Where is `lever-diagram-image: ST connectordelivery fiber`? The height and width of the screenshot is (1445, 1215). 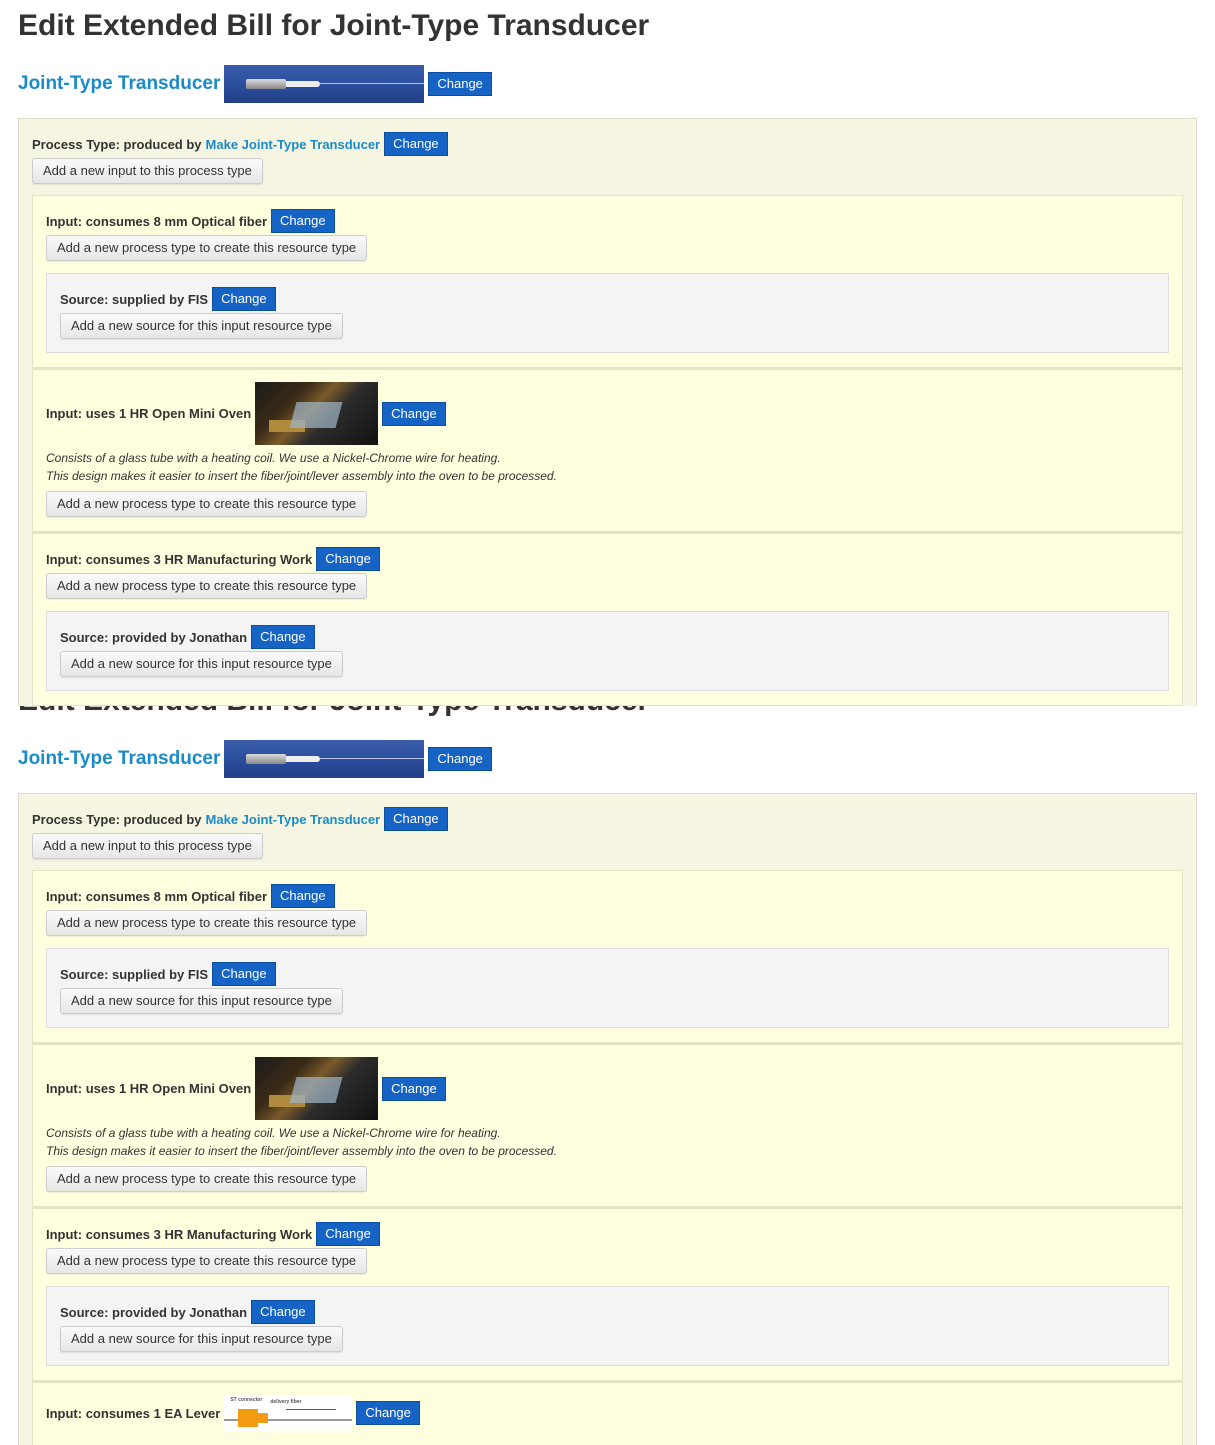
lever-diagram-image: ST connectordelivery fiber is located at coordinates (288, 1413).